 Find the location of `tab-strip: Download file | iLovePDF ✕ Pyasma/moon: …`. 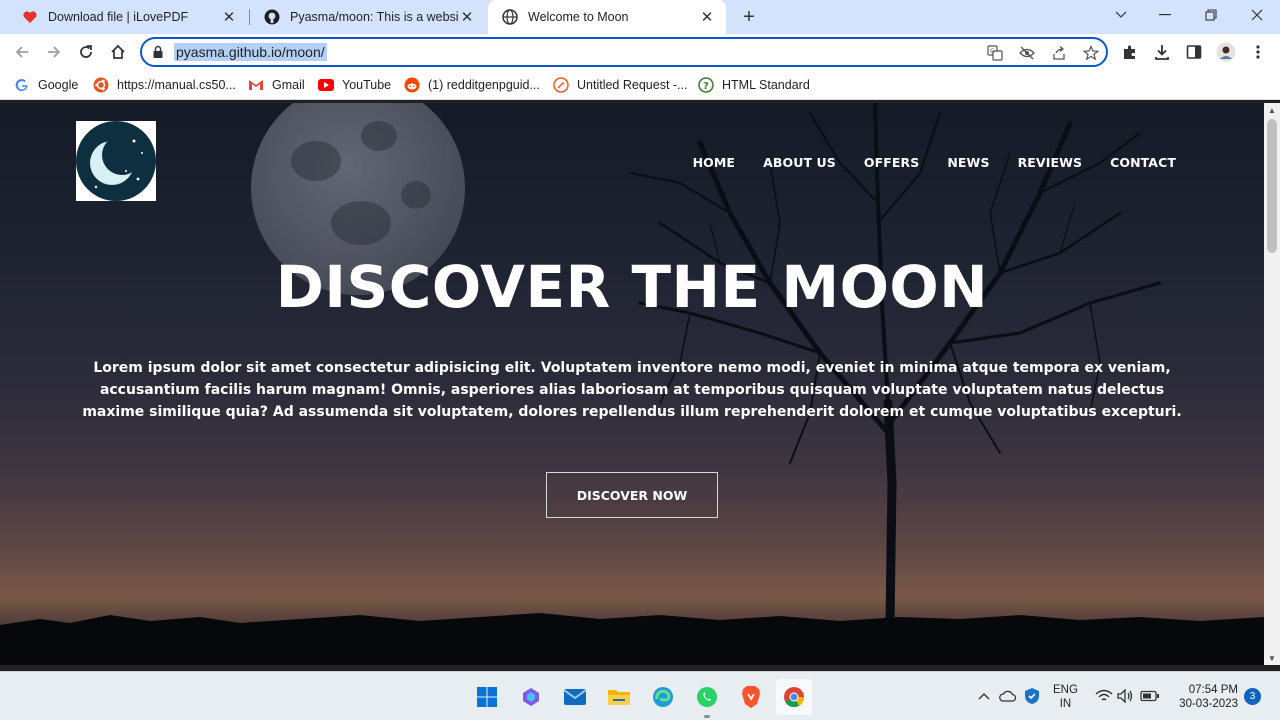

tab-strip: Download file | iLovePDF ✕ Pyasma/moon: … is located at coordinates (640, 17).